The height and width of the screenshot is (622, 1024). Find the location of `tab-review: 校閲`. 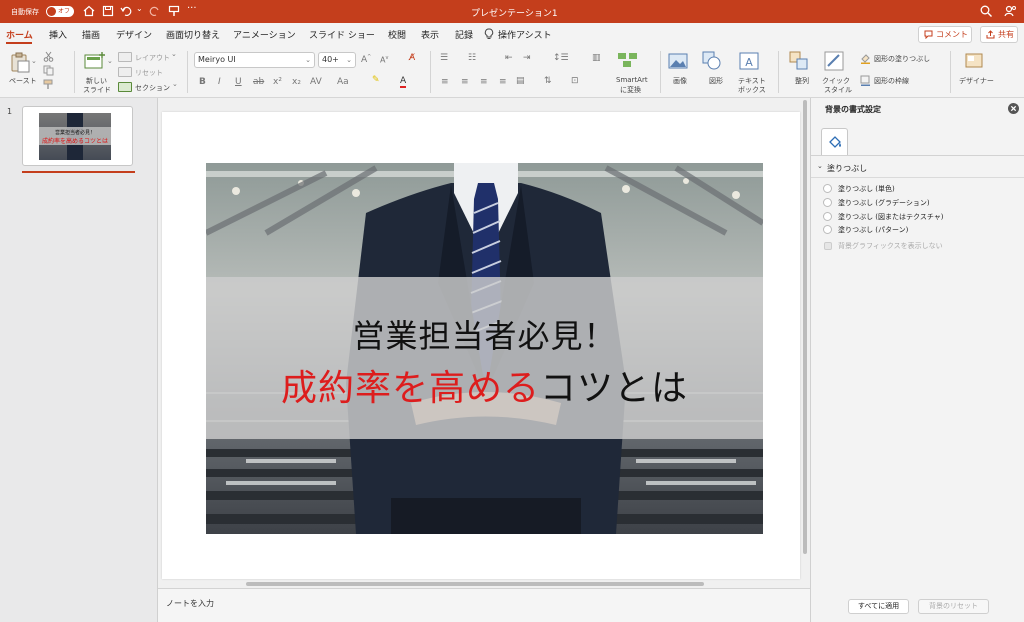

tab-review: 校閲 is located at coordinates (397, 34).